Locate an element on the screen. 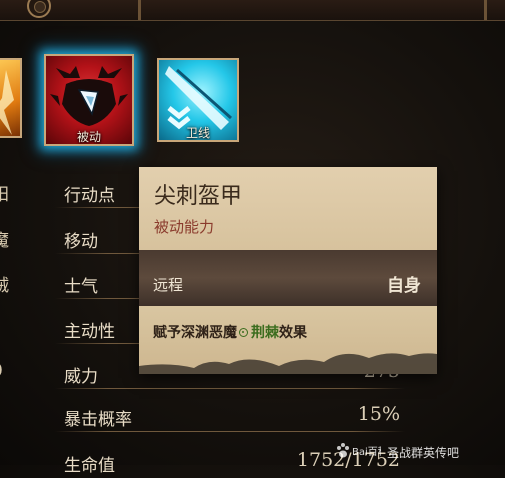 The width and height of the screenshot is (505, 478). tooltip-description: 赋予深渊恶魔 荆棘效果 is located at coordinates (288, 340).